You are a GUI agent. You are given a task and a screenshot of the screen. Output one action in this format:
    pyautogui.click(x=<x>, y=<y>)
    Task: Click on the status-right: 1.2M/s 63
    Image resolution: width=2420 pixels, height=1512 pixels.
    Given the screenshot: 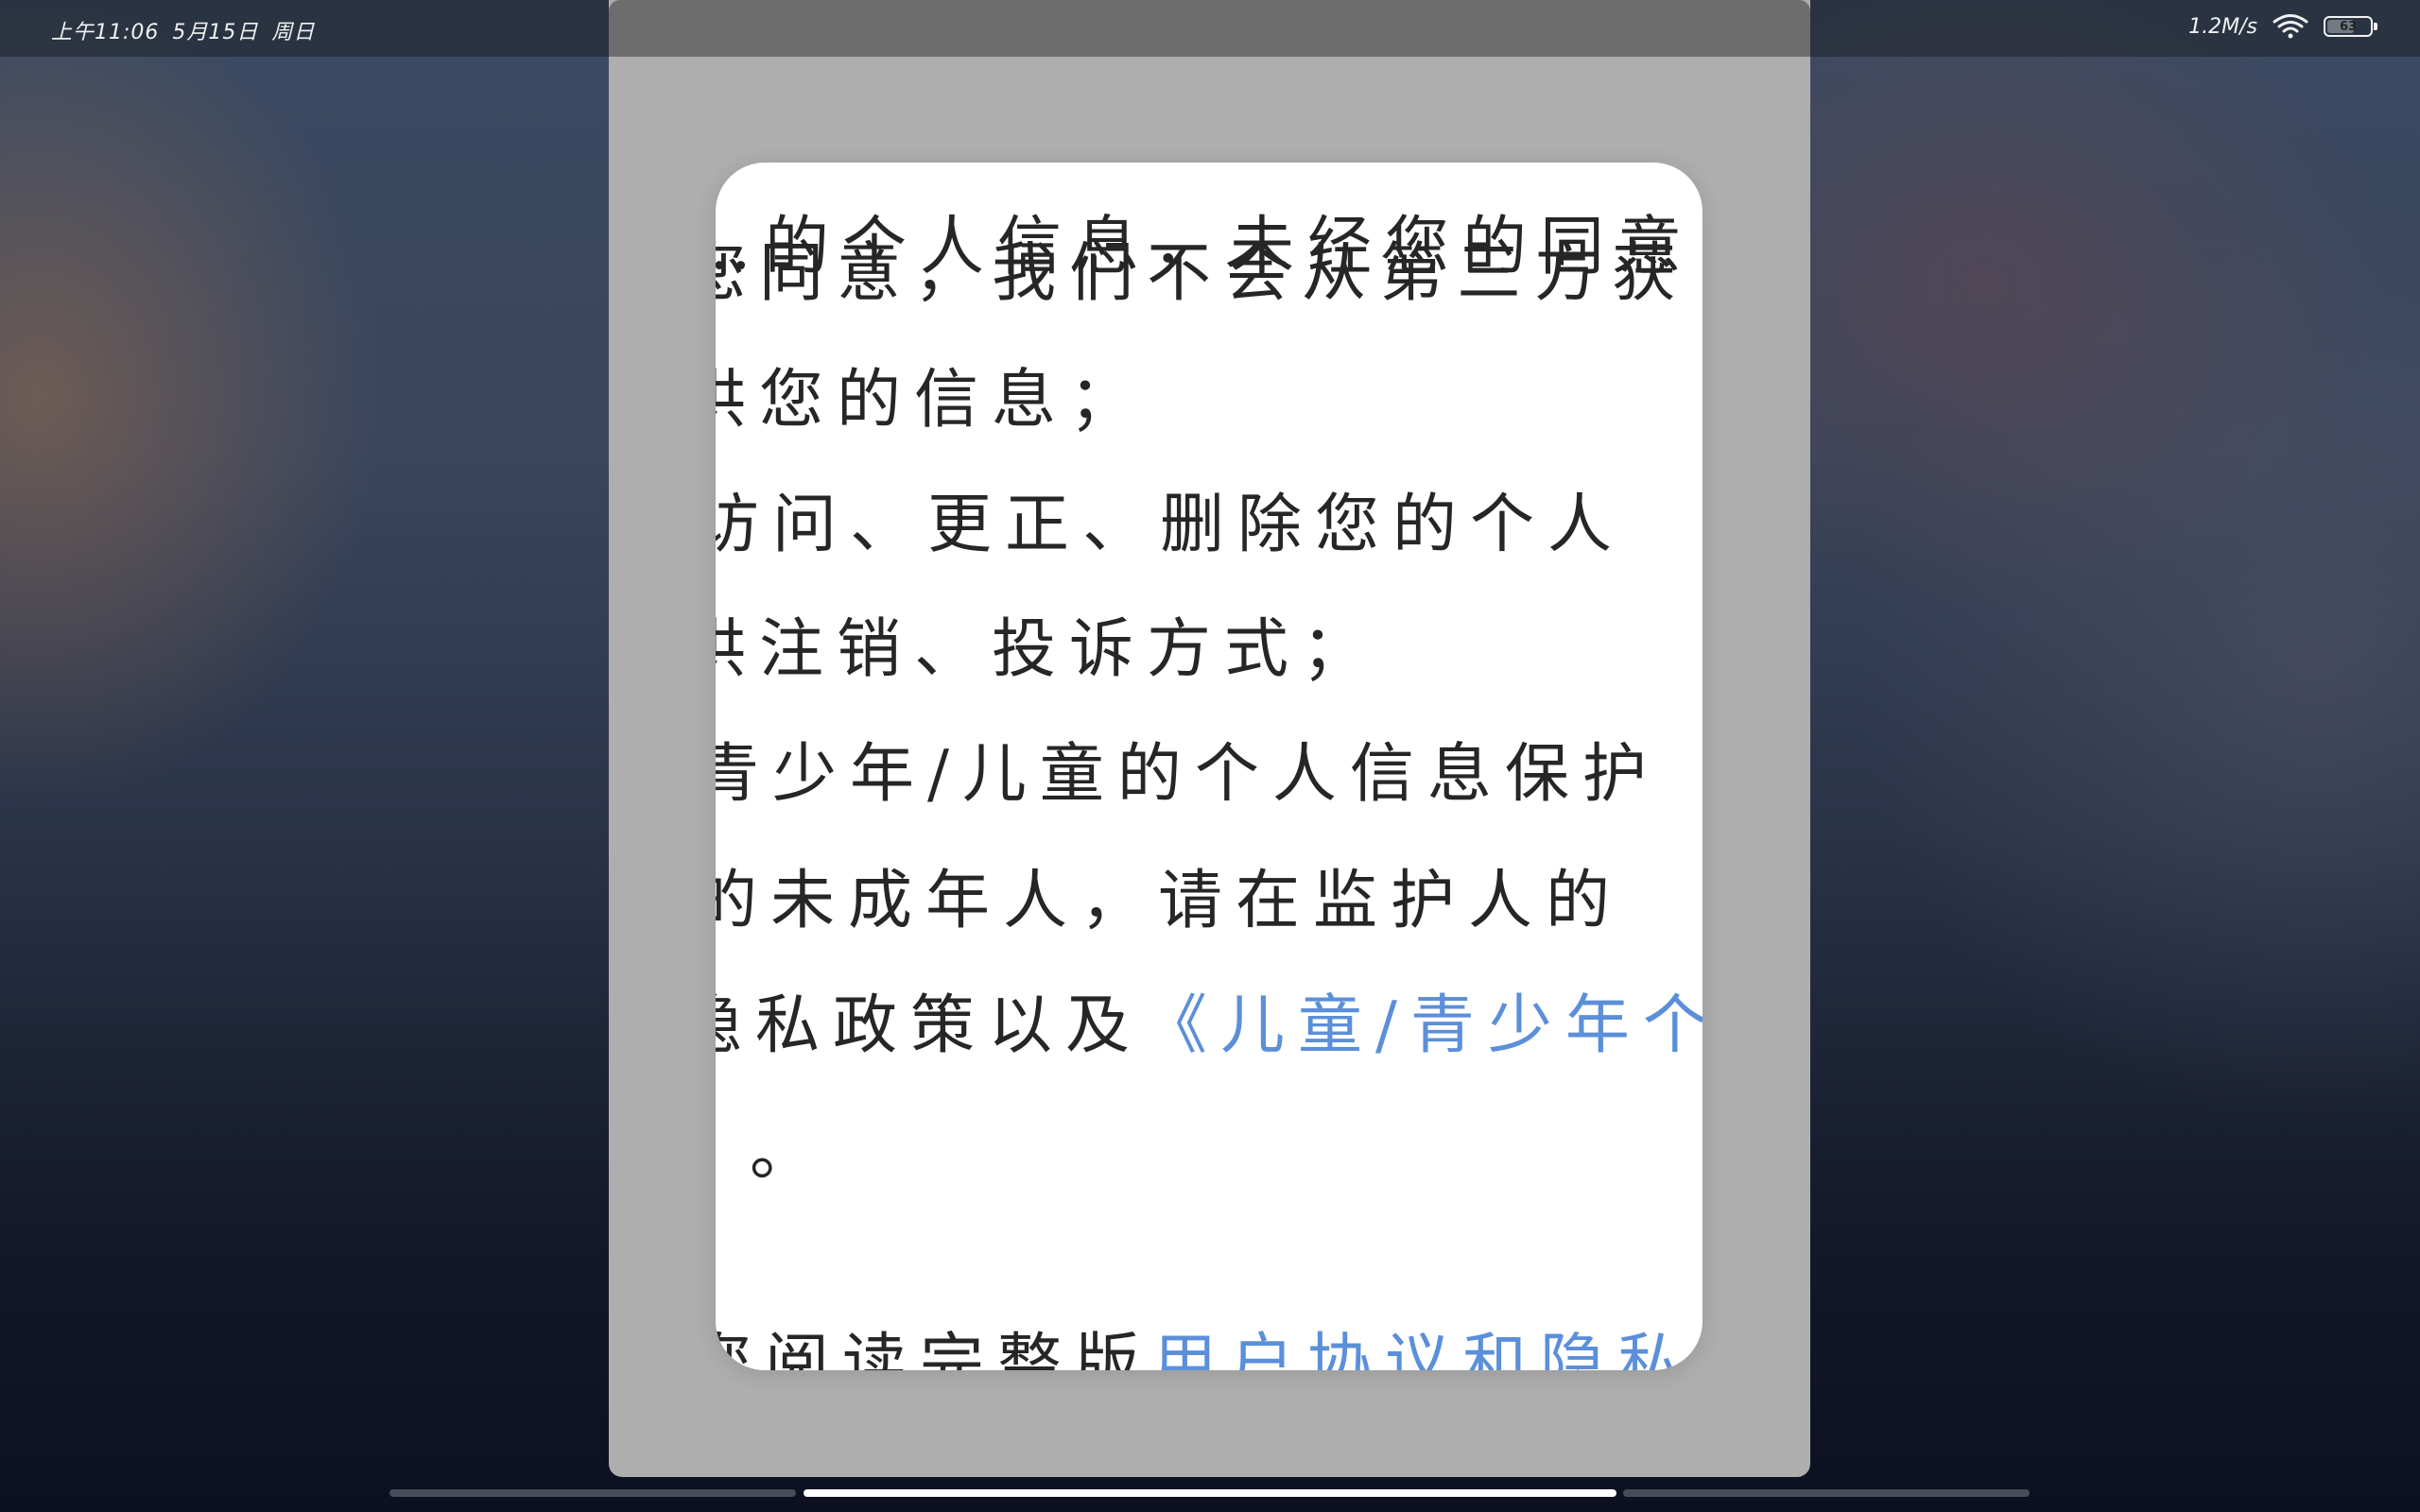 What is the action you would take?
    pyautogui.click(x=2282, y=26)
    